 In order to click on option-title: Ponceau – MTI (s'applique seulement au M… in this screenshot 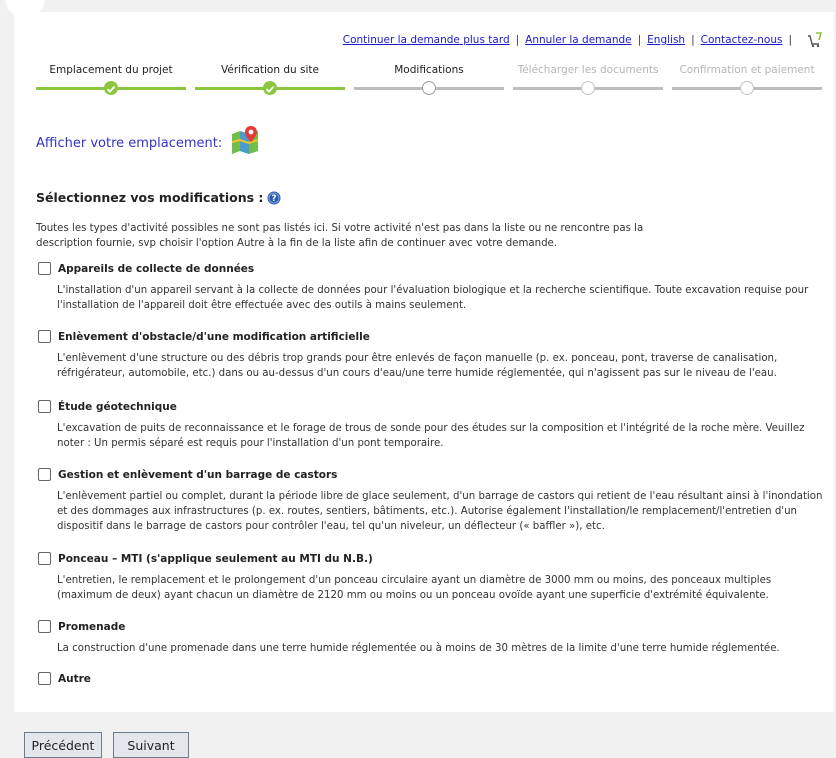, I will do `click(215, 558)`.